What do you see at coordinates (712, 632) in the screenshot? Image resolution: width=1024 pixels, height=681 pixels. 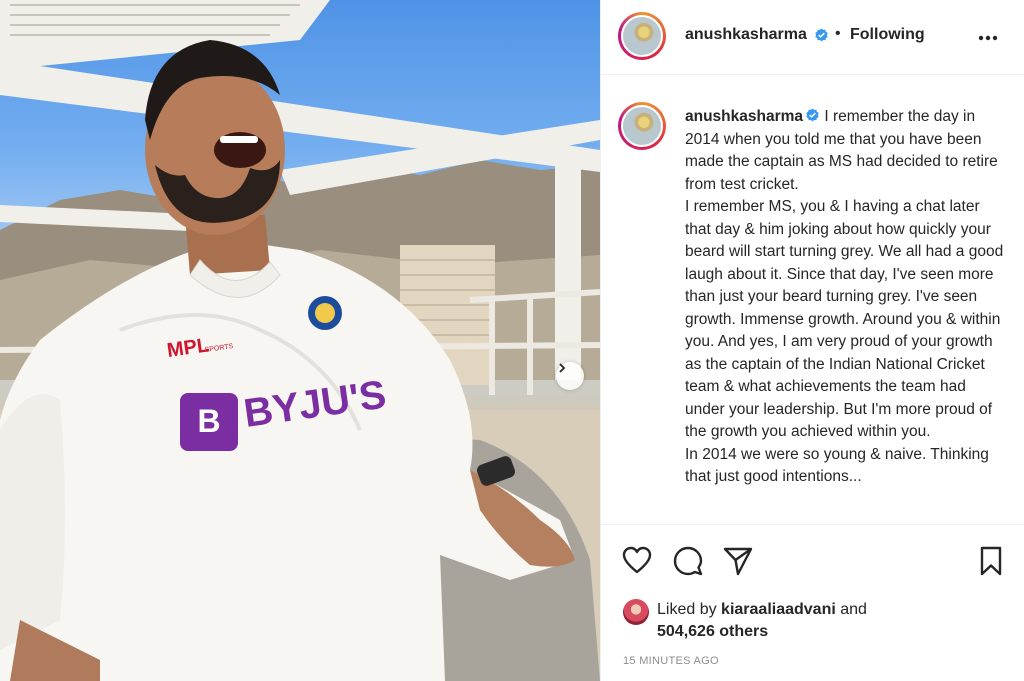 I see `likes-count: 504,626 others` at bounding box center [712, 632].